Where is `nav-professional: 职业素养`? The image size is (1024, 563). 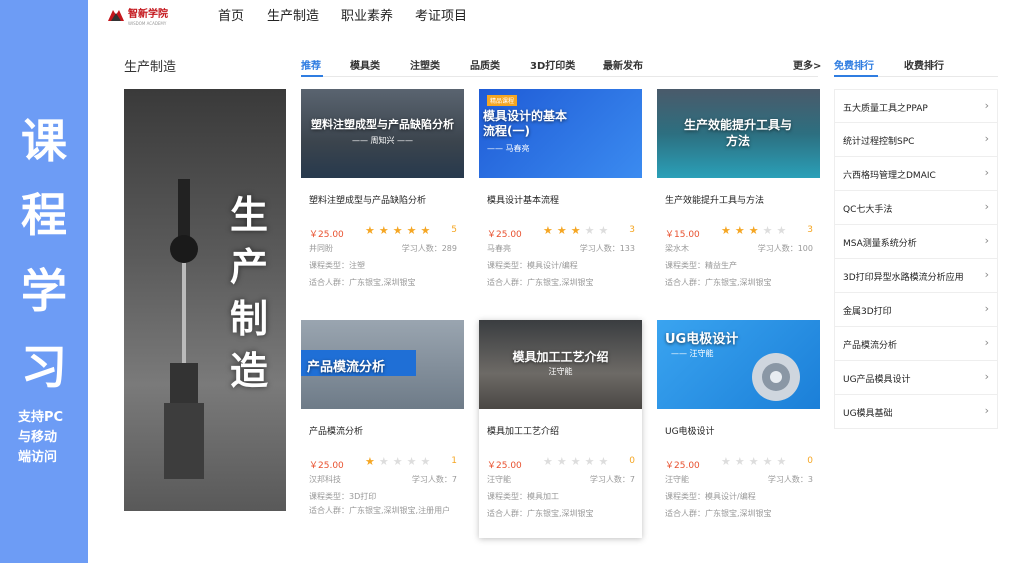 nav-professional: 职业素养 is located at coordinates (367, 14).